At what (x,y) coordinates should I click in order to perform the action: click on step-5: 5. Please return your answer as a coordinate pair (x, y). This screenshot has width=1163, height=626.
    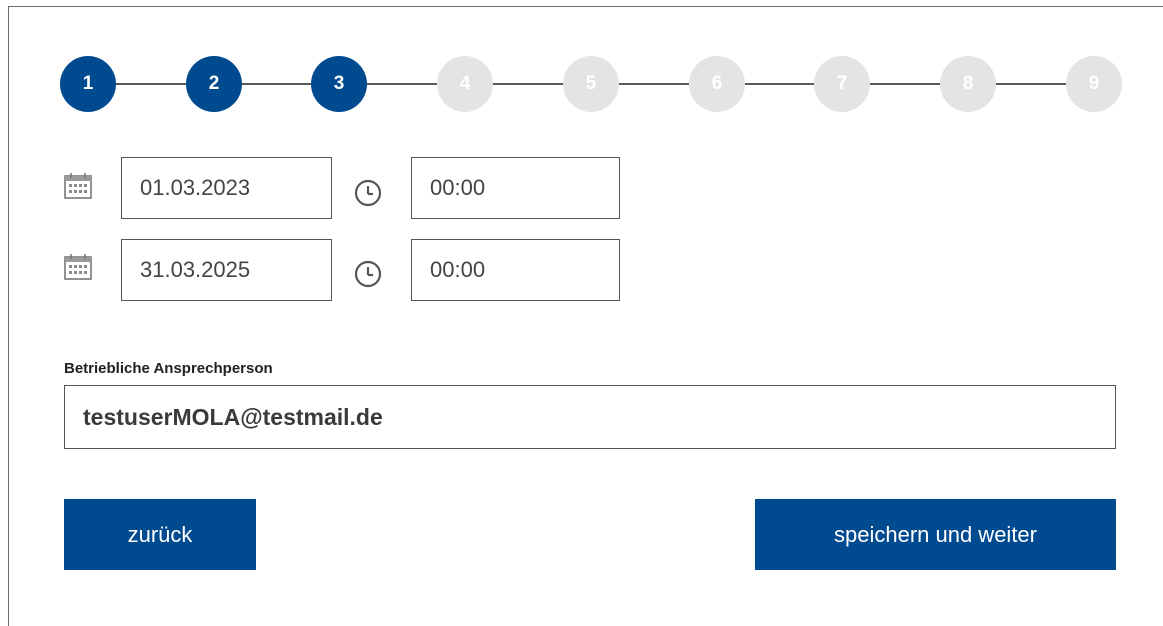
    Looking at the image, I should click on (591, 84).